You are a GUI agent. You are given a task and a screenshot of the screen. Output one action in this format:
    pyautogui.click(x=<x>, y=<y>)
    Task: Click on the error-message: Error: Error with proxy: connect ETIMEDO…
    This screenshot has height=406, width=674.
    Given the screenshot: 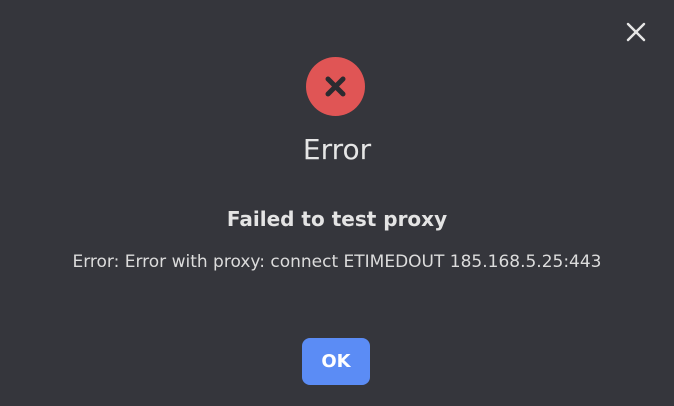 What is the action you would take?
    pyautogui.click(x=337, y=262)
    